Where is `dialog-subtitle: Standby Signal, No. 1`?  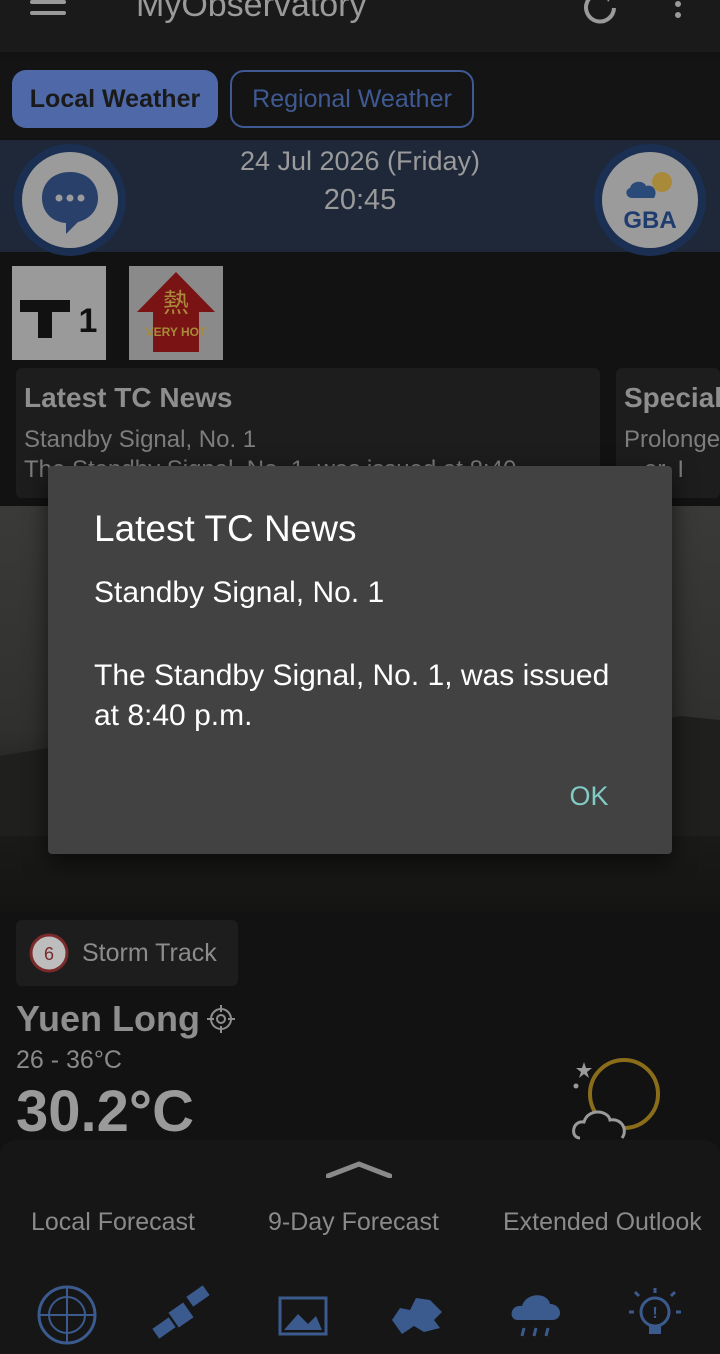 dialog-subtitle: Standby Signal, No. 1 is located at coordinates (239, 592).